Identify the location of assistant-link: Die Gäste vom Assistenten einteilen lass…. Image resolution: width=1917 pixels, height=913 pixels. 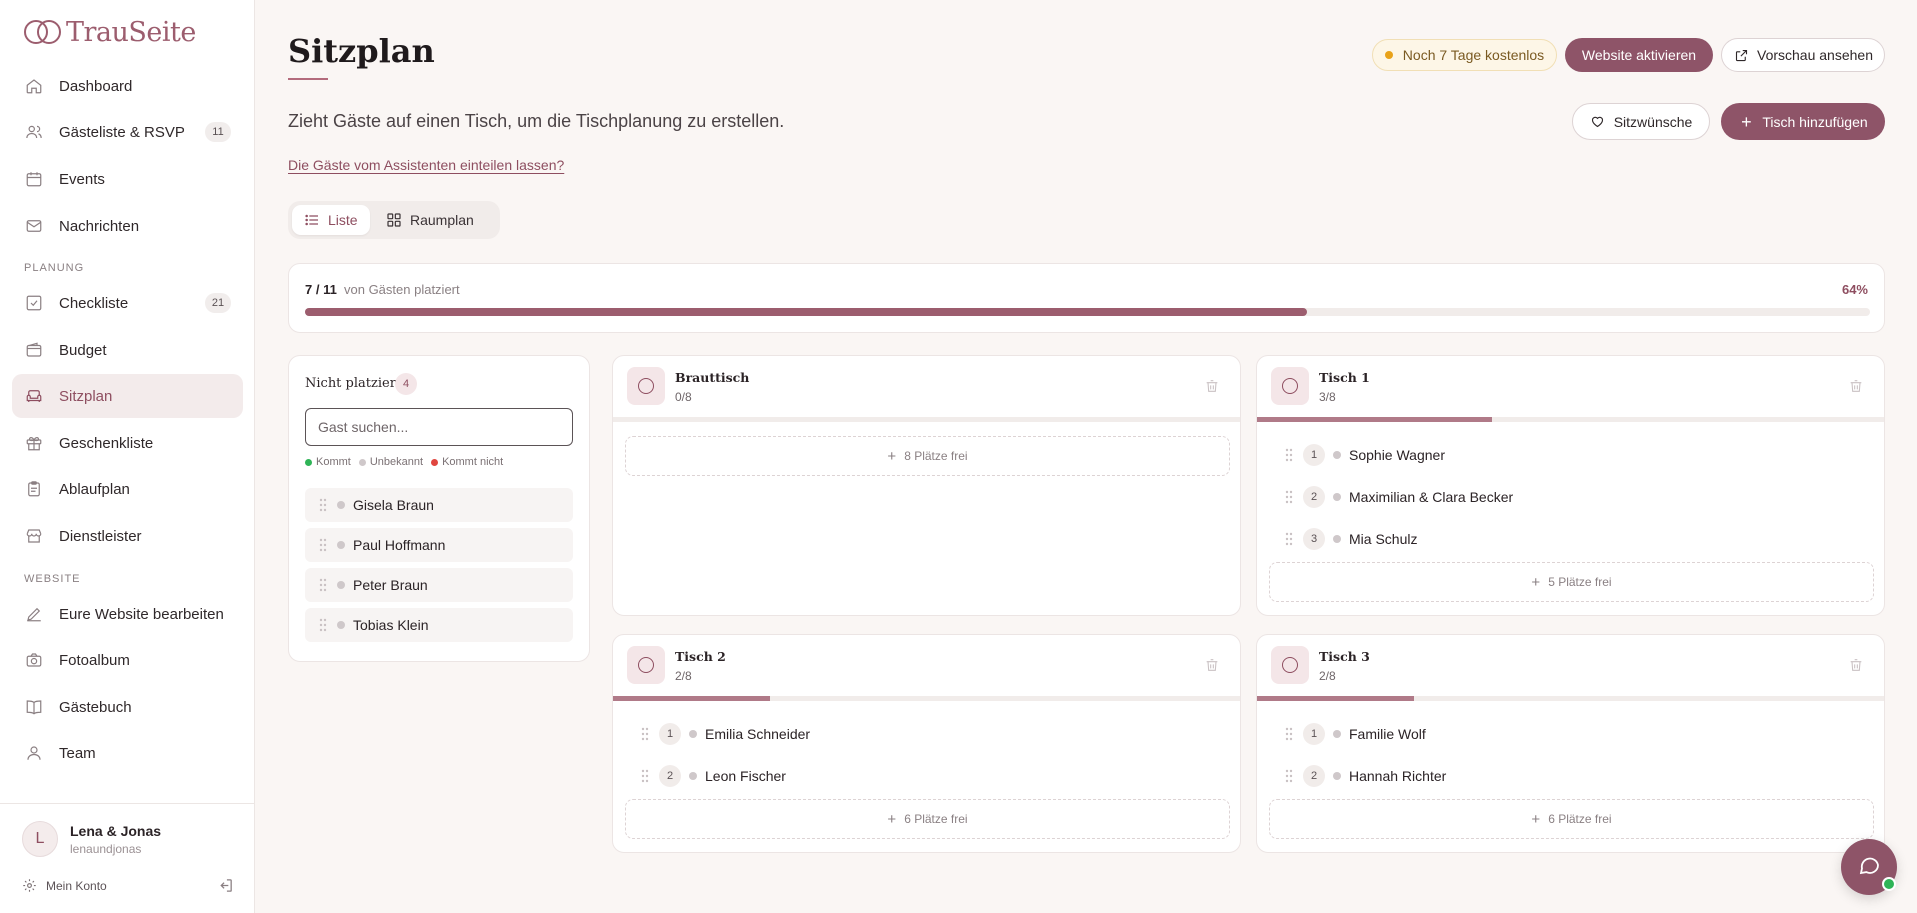
(426, 165).